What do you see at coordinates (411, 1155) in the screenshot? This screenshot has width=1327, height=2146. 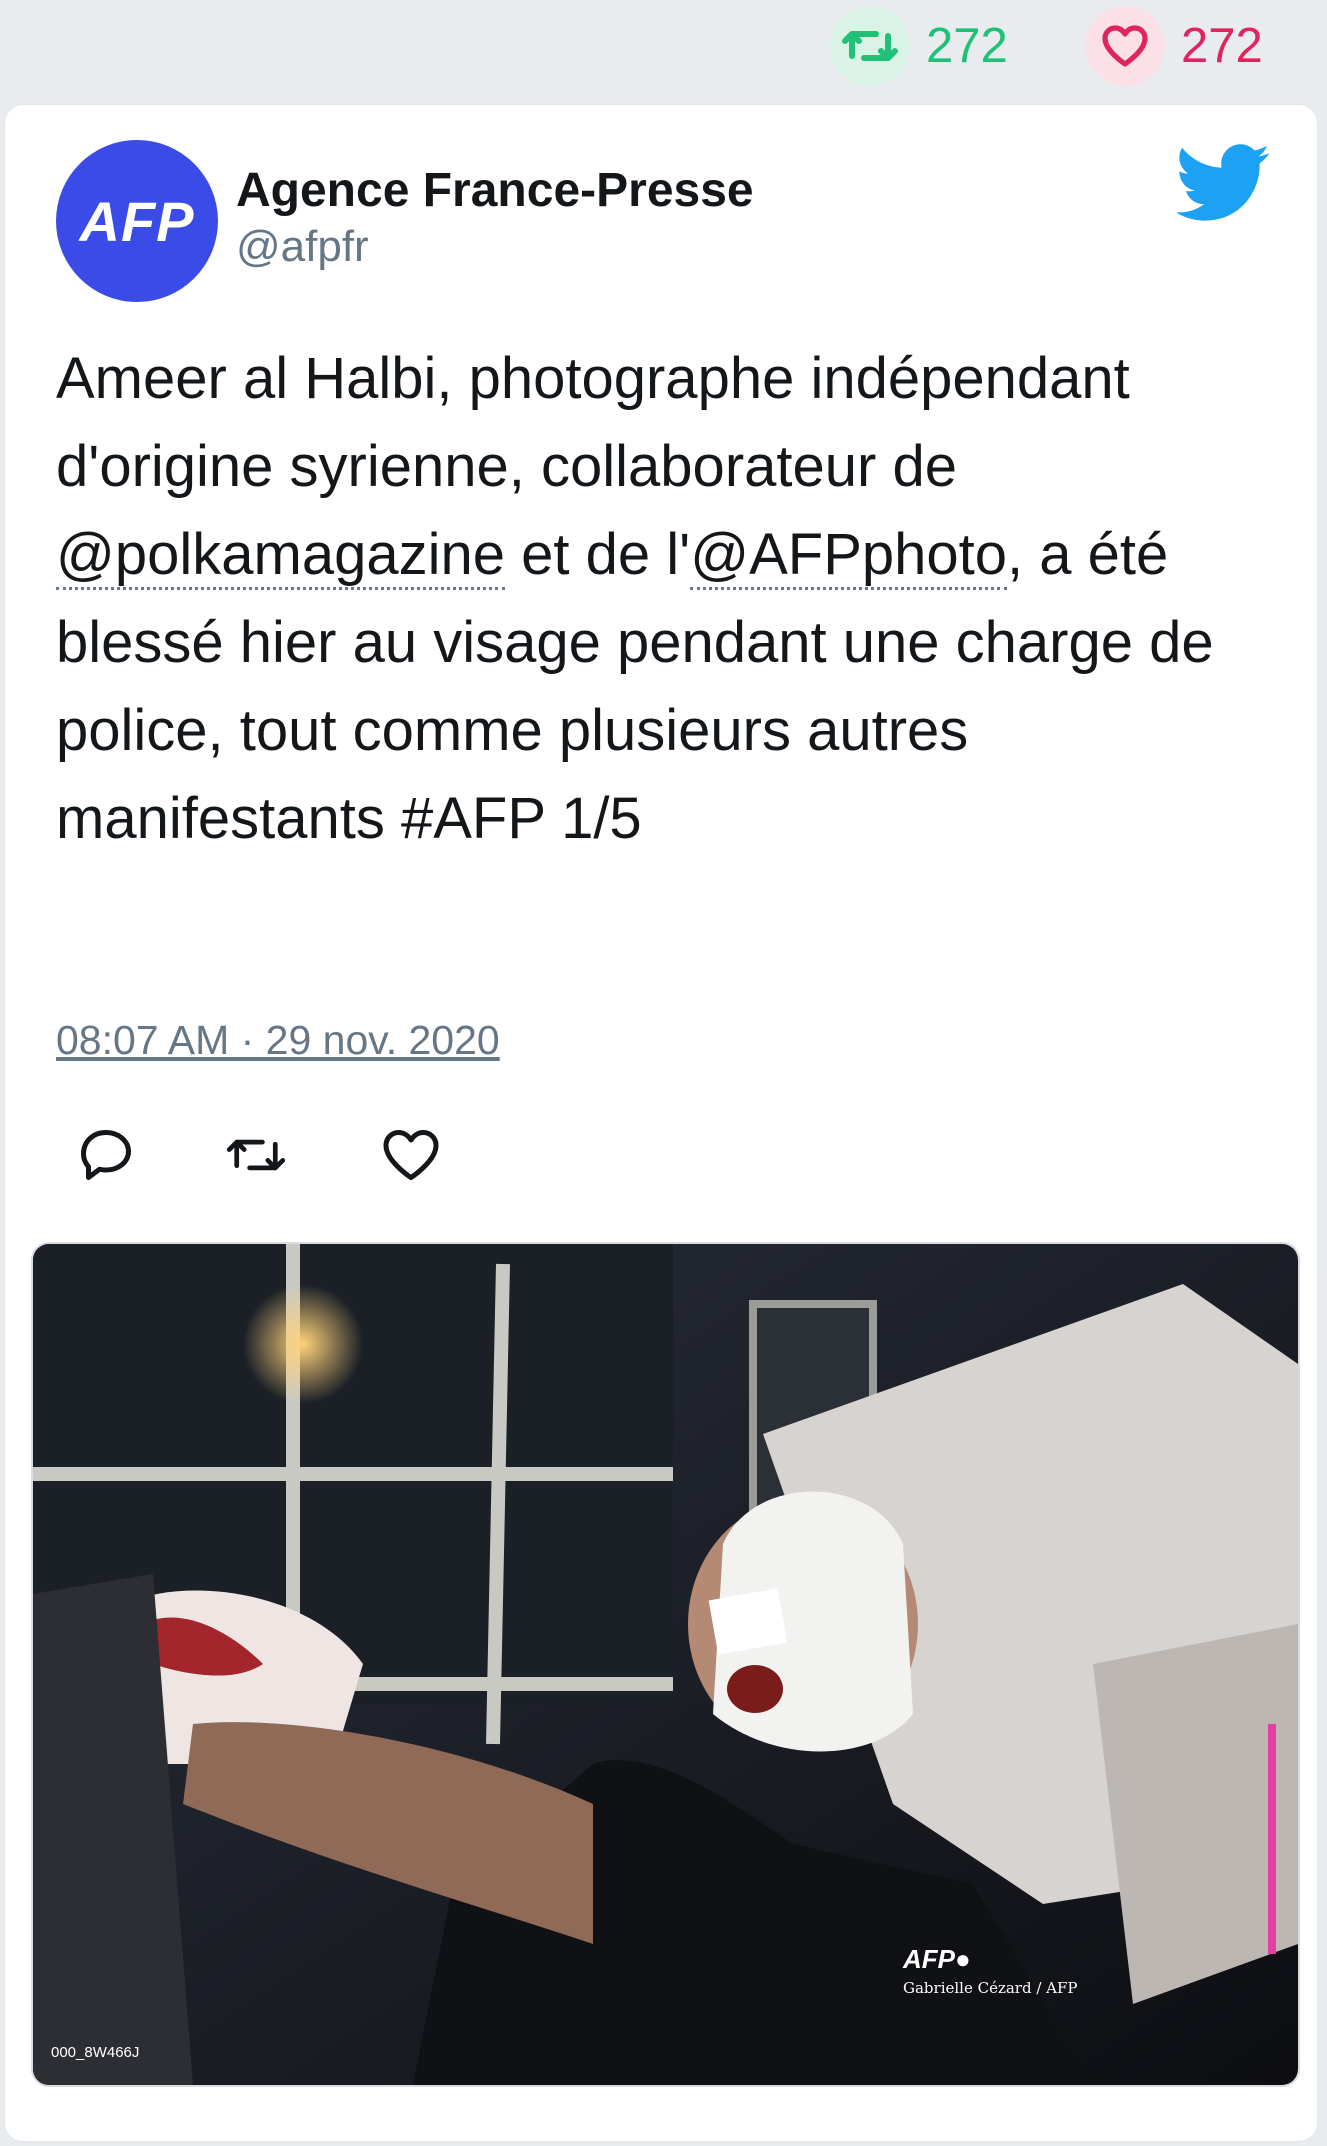 I see `like-icon` at bounding box center [411, 1155].